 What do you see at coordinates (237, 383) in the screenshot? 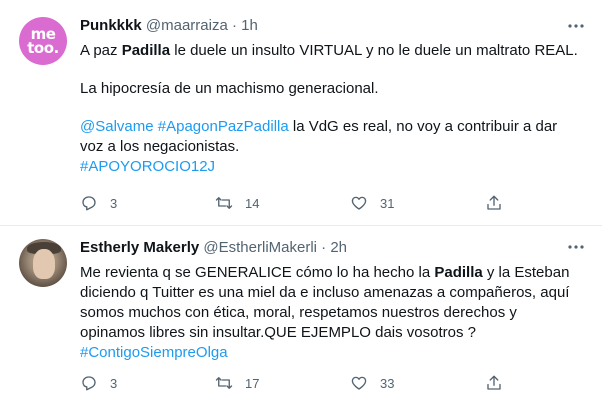
I see `retweet-button: 17` at bounding box center [237, 383].